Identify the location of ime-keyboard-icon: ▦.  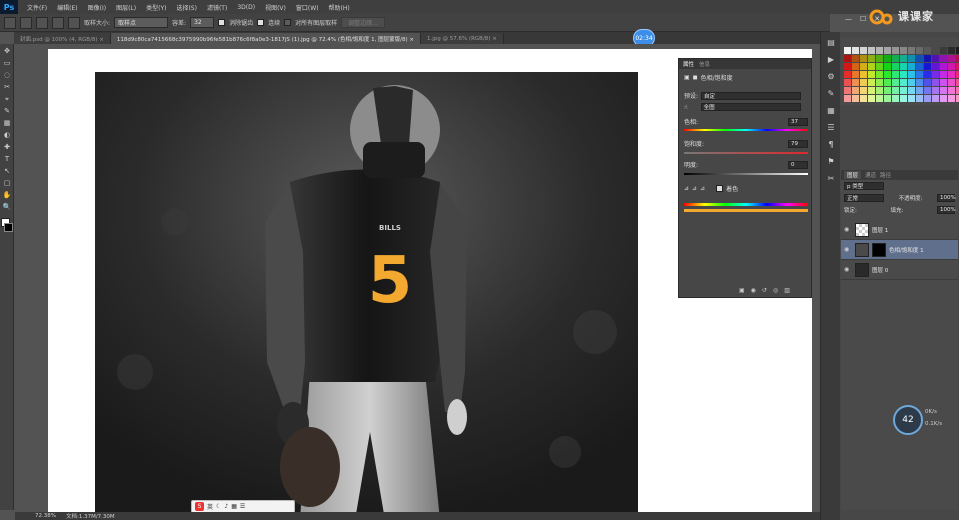
(234, 506).